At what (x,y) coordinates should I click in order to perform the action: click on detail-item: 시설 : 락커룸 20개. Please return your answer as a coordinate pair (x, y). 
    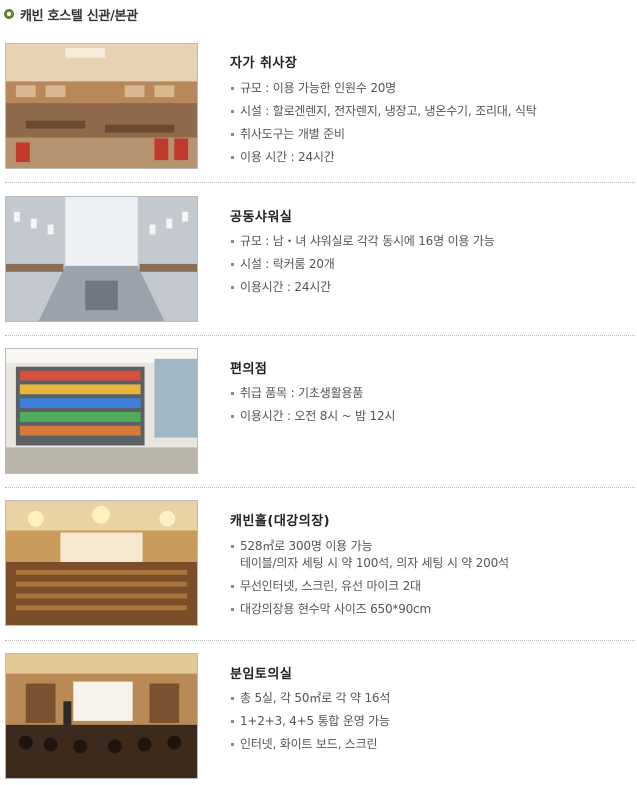
    Looking at the image, I should click on (362, 264).